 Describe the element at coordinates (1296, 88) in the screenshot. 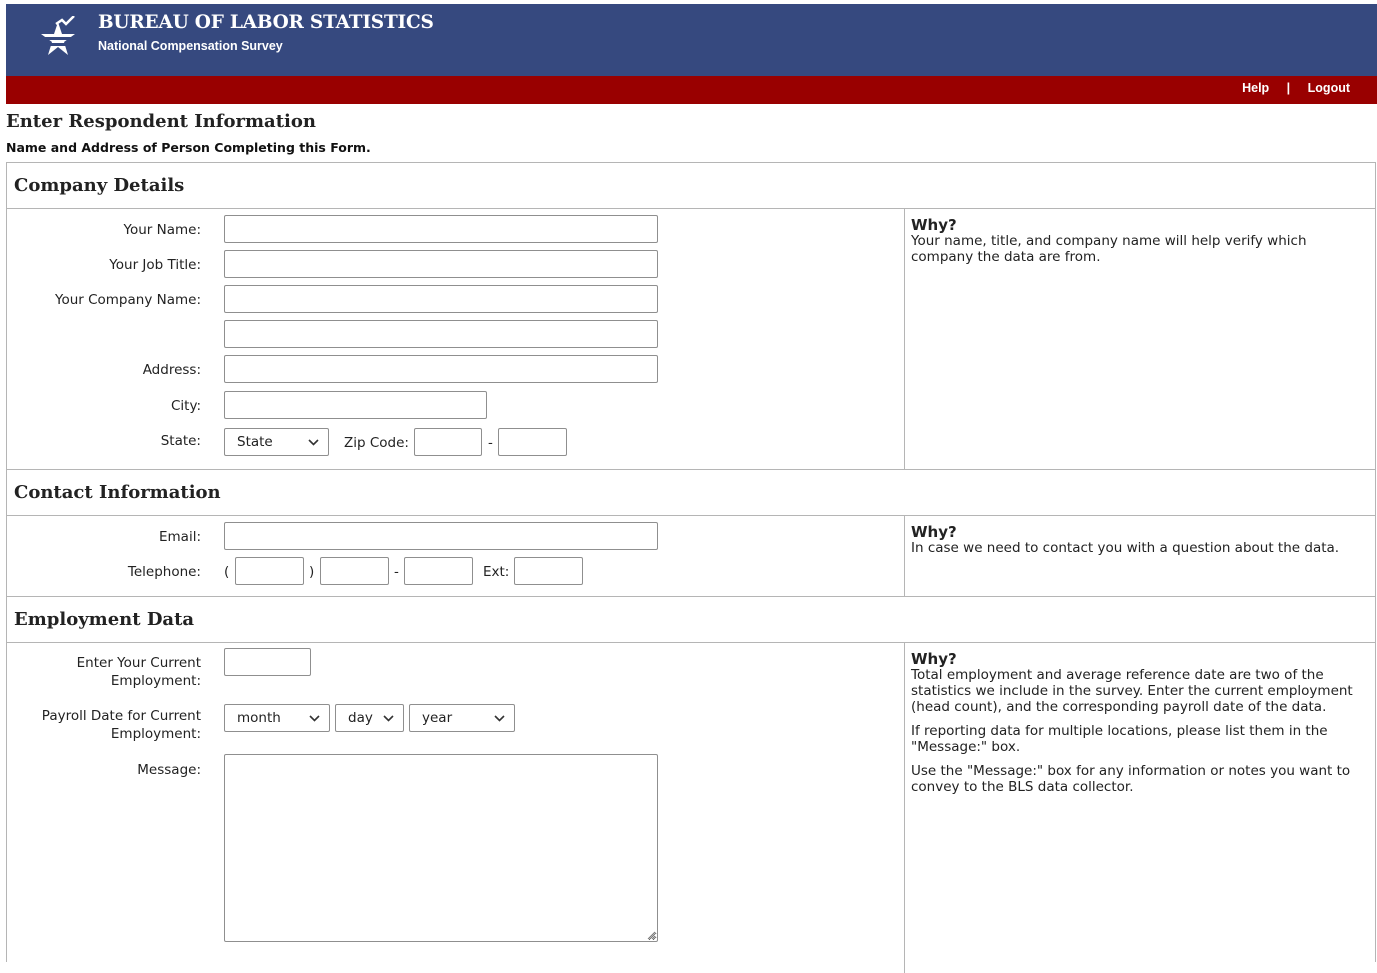

I see `top-links: Help | Logout` at that location.